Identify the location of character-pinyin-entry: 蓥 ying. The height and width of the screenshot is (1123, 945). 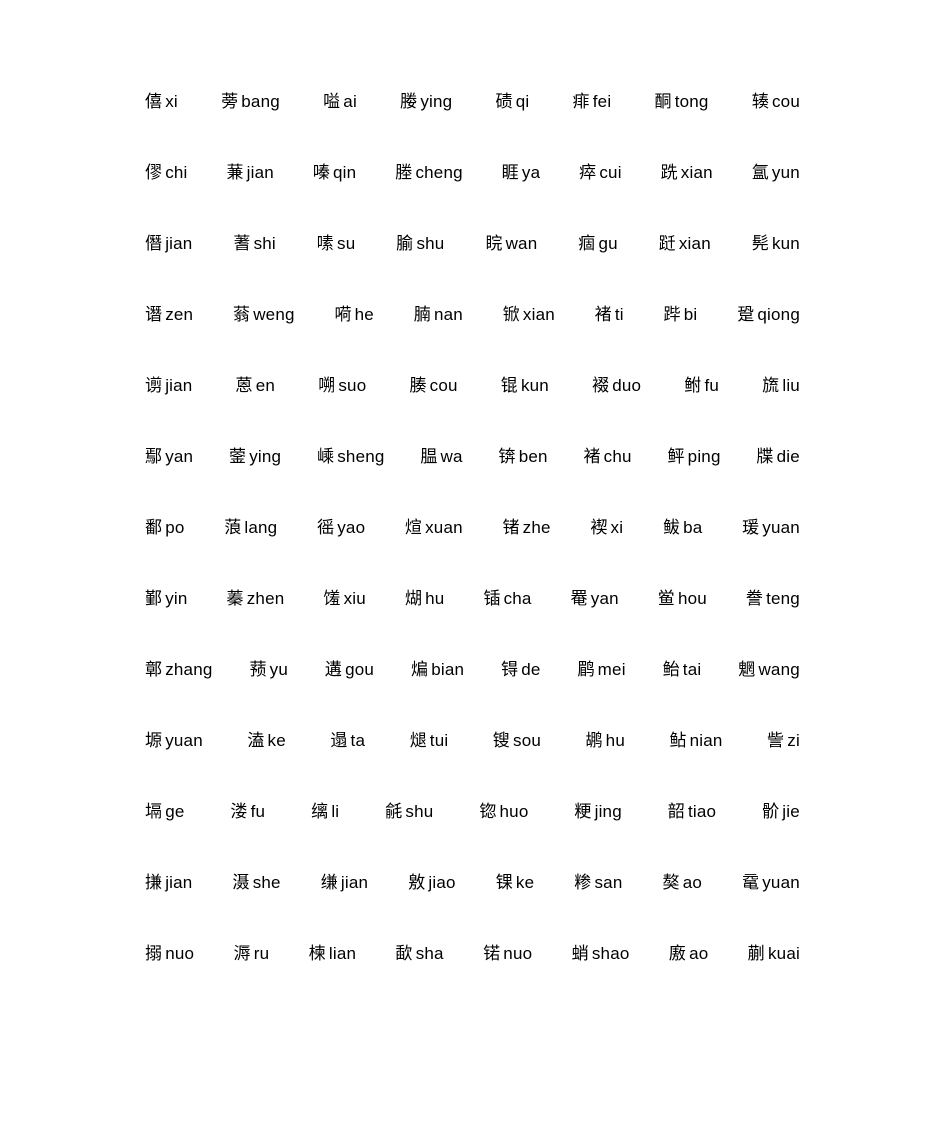
(255, 457).